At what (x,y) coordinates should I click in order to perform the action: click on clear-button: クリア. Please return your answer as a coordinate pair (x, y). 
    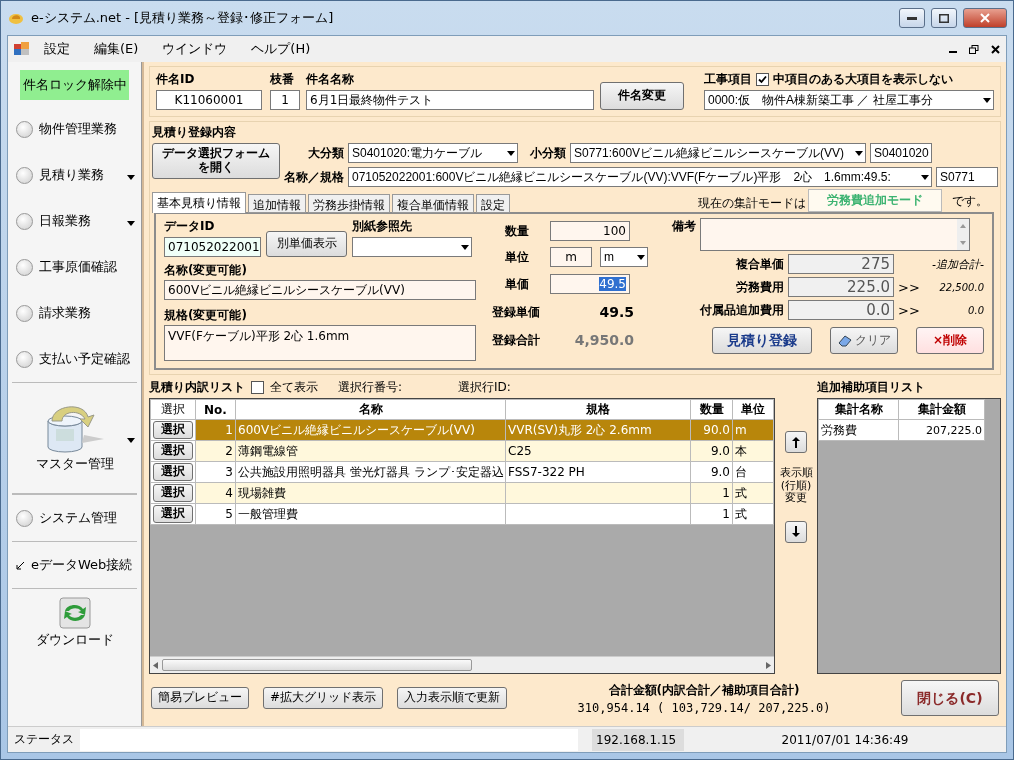
    Looking at the image, I should click on (864, 340).